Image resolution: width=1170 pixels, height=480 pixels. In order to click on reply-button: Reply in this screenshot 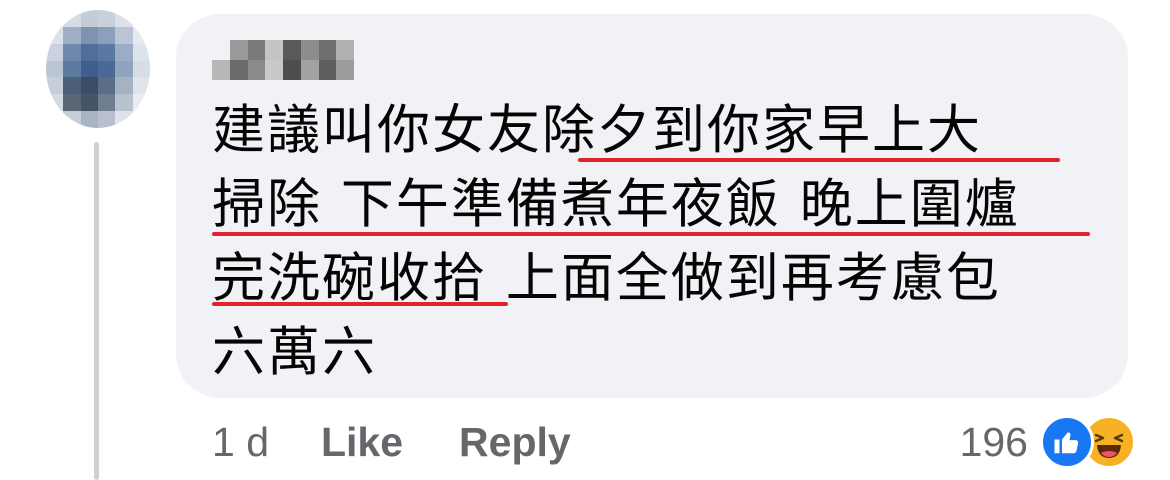, I will do `click(515, 442)`.